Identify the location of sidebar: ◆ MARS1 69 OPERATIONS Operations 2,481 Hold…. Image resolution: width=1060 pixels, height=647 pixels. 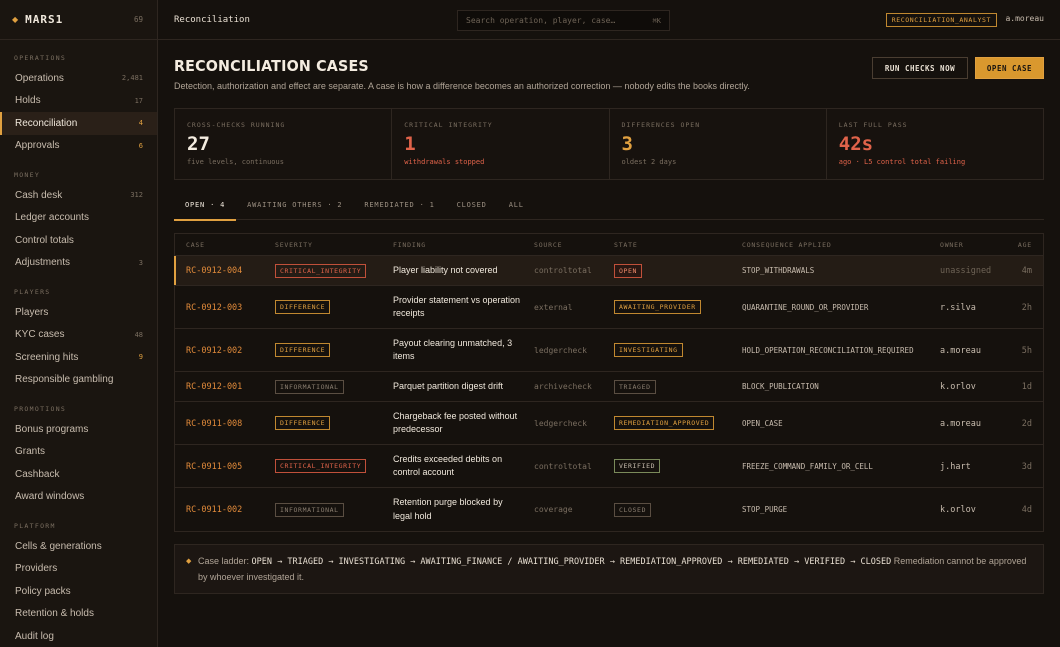
(79, 323).